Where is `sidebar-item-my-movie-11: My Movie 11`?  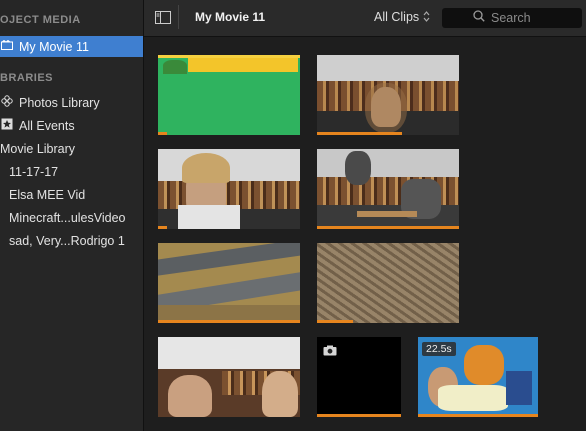
sidebar-item-my-movie-11: My Movie 11 is located at coordinates (71, 46).